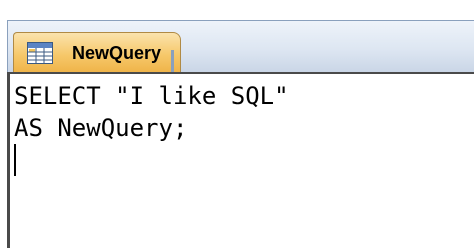 The height and width of the screenshot is (248, 474). What do you see at coordinates (151, 96) in the screenshot?
I see `code-line-1: SELECT "I like SQL"` at bounding box center [151, 96].